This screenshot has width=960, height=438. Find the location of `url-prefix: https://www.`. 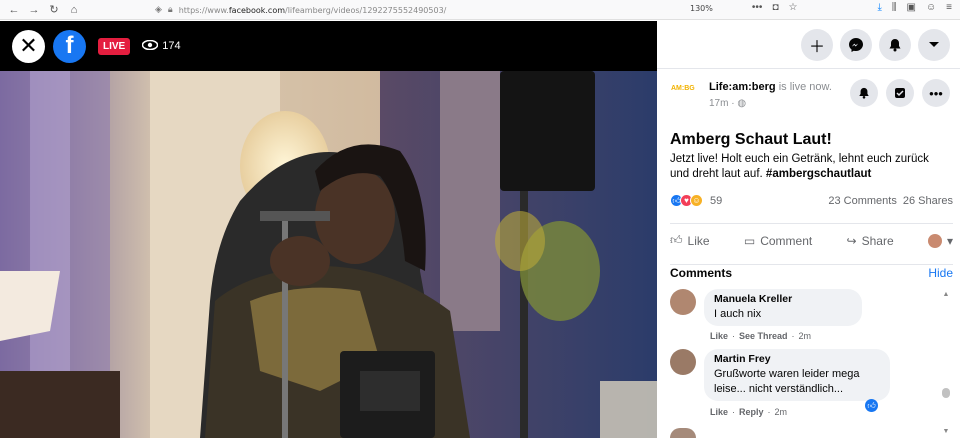

url-prefix: https://www. is located at coordinates (203, 10).